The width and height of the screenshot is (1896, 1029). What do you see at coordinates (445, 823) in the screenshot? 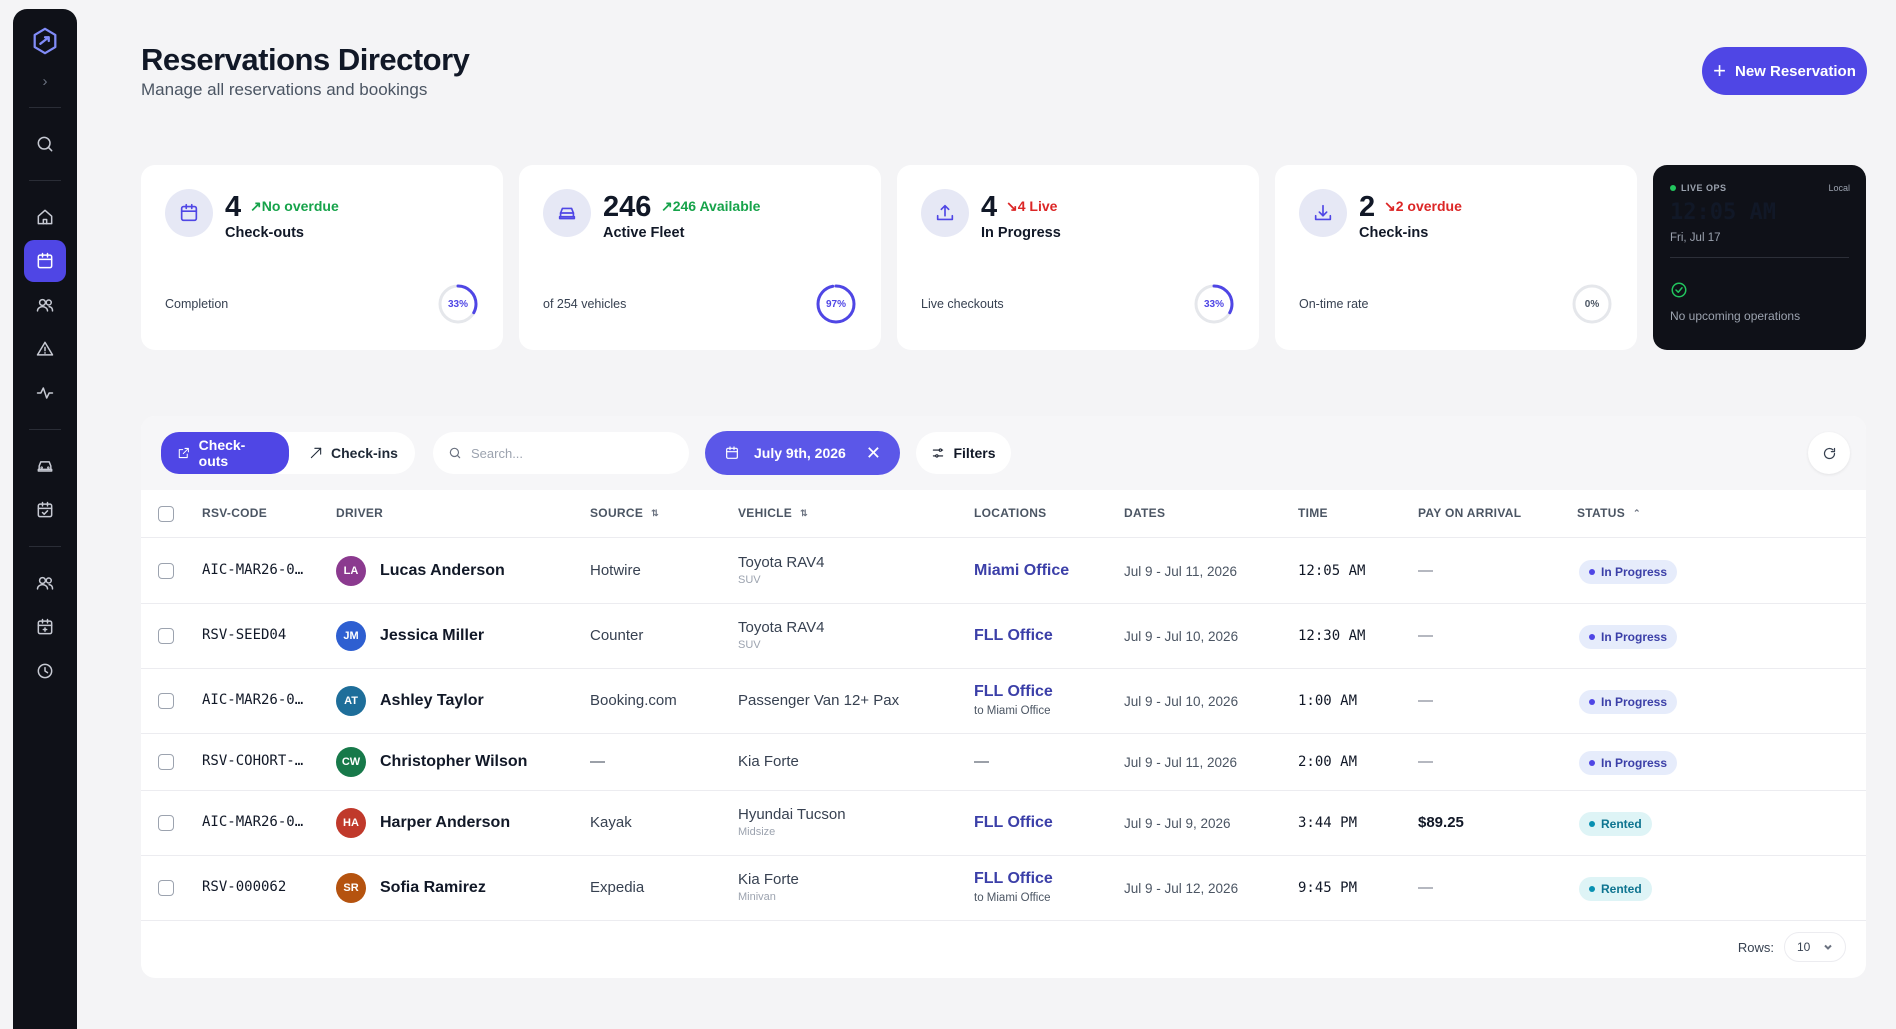
I see `driver-name: Harper Anderson` at bounding box center [445, 823].